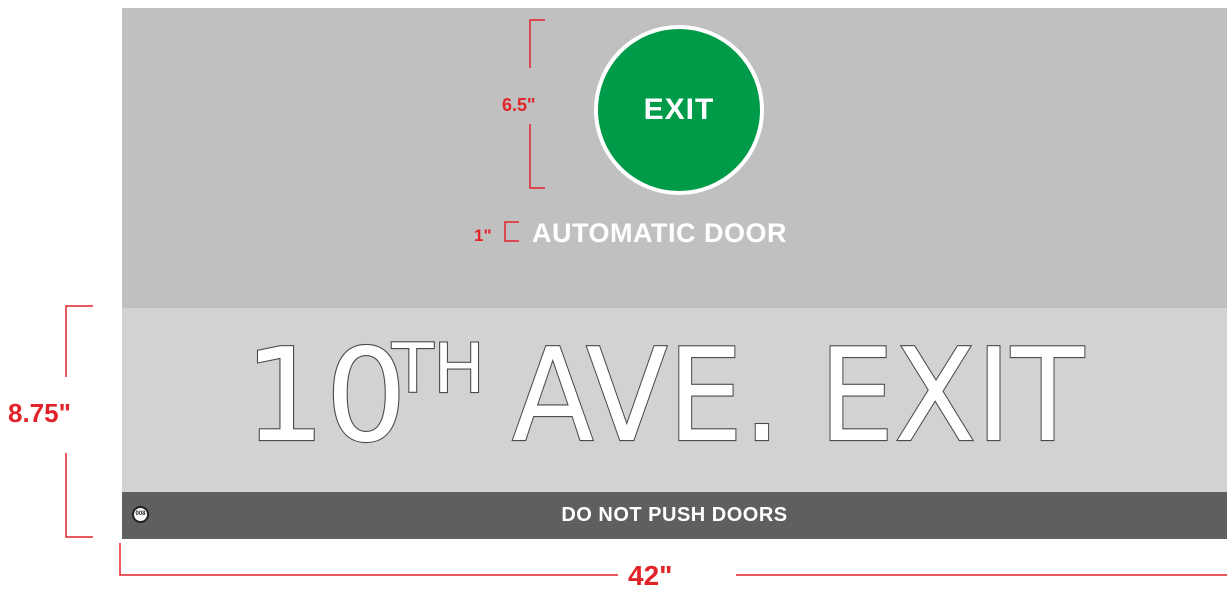 The image size is (1227, 592). Describe the element at coordinates (511, 231) in the screenshot. I see `text-height-bracket` at that location.